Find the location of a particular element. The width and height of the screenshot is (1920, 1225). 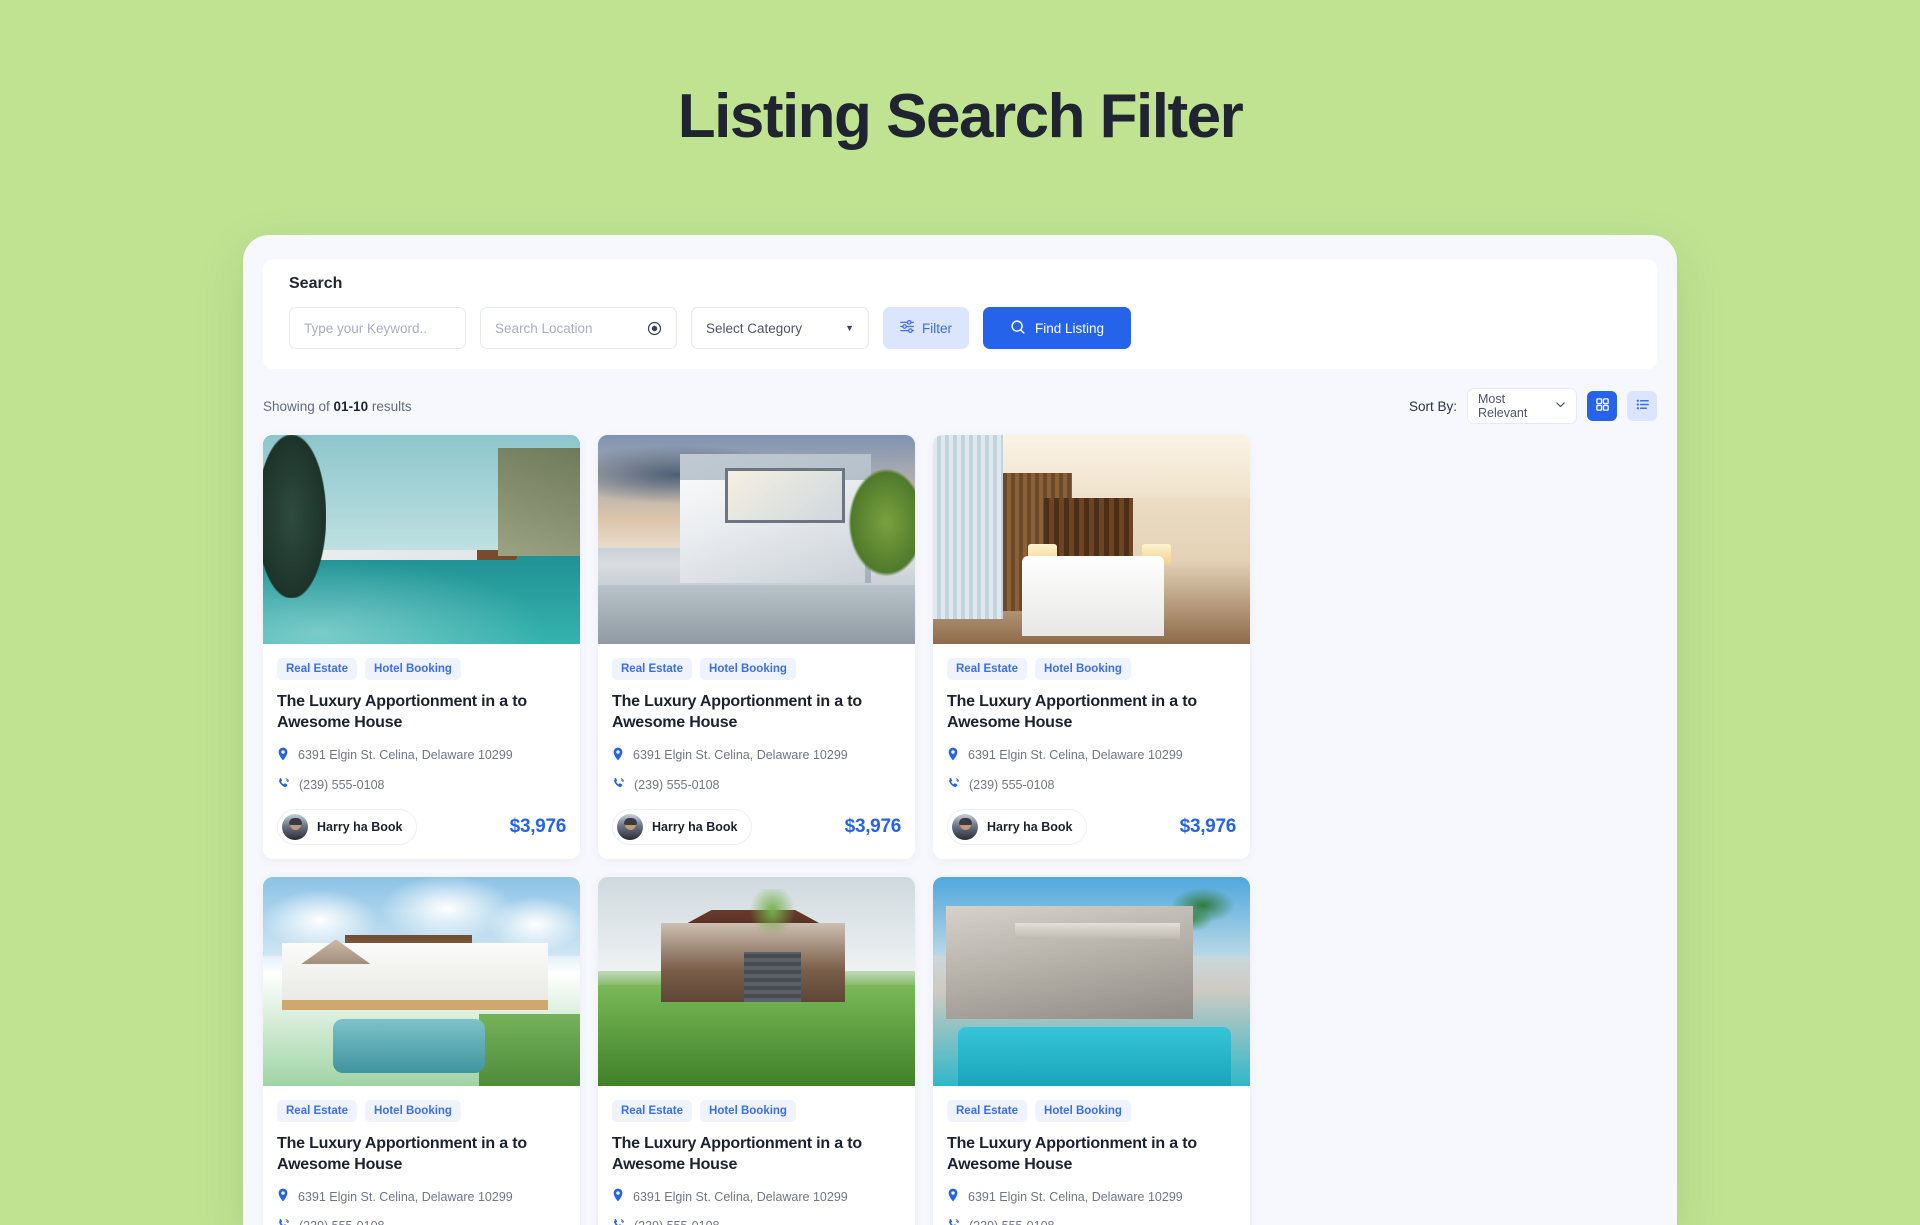

search-controls-row: Select Category ▼ Filter is located at coordinates (710, 328).